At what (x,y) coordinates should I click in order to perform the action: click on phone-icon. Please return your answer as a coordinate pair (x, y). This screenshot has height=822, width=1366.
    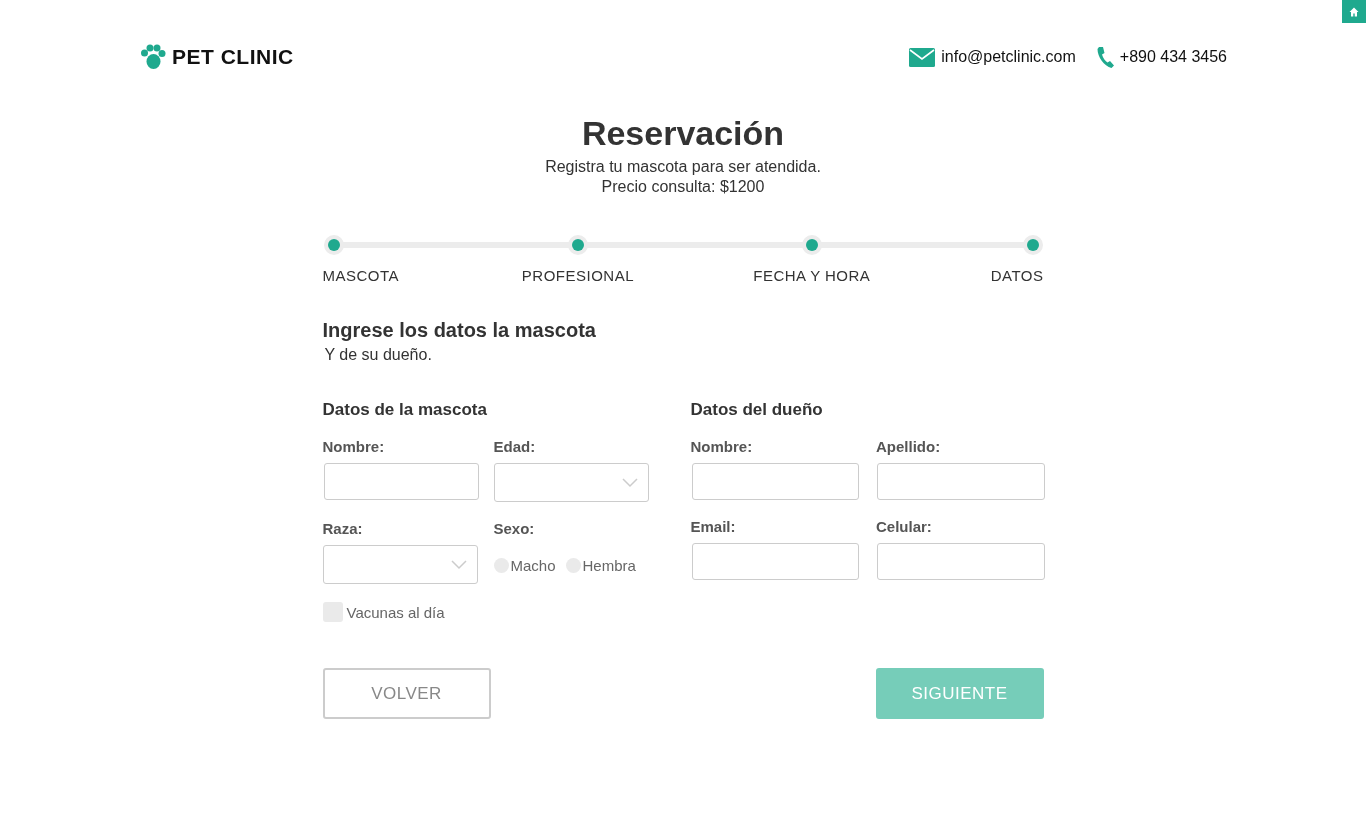
    Looking at the image, I should click on (1104, 57).